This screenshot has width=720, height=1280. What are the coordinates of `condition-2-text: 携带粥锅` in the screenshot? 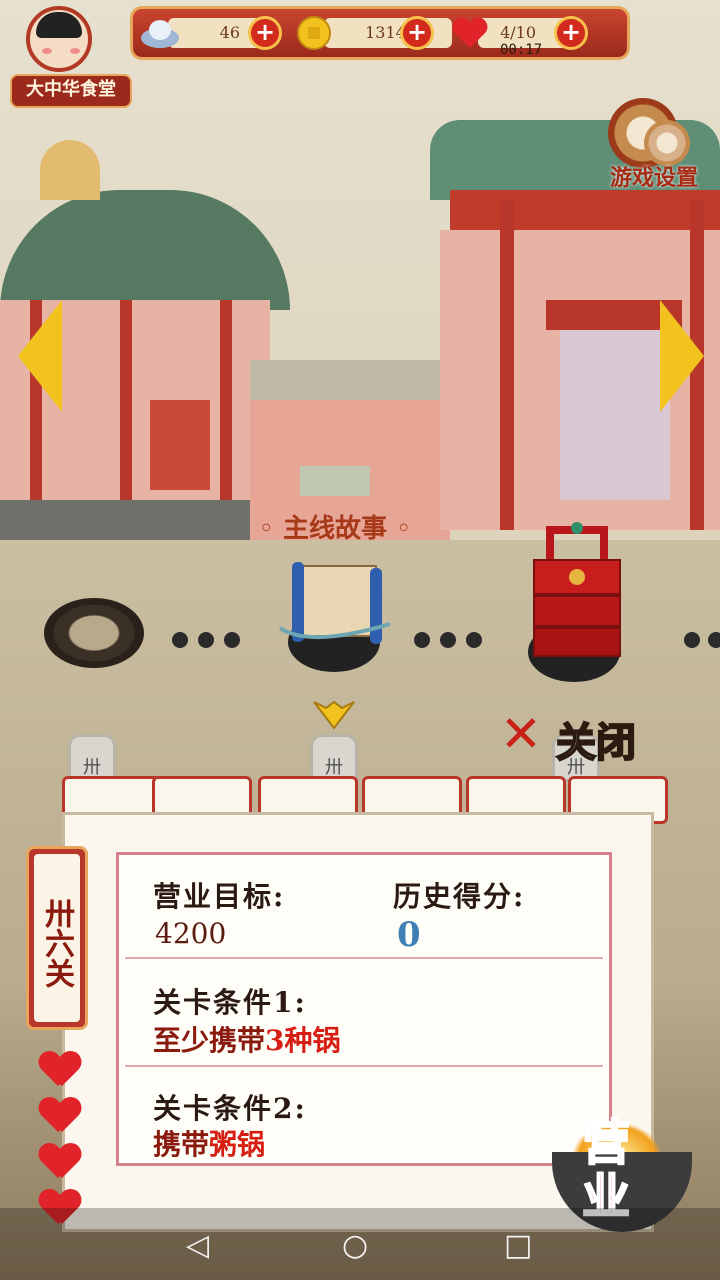 It's located at (209, 1143).